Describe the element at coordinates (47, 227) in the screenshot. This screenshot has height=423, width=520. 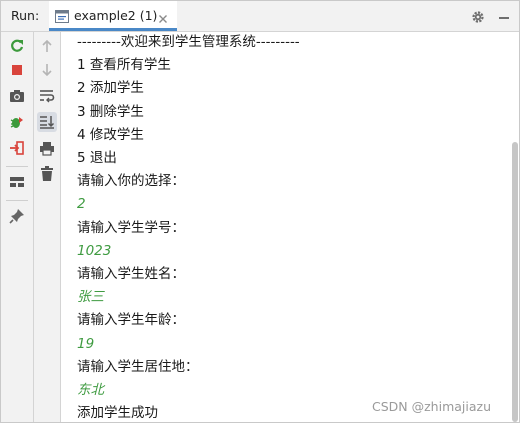
I see `console-toolbar-right` at that location.